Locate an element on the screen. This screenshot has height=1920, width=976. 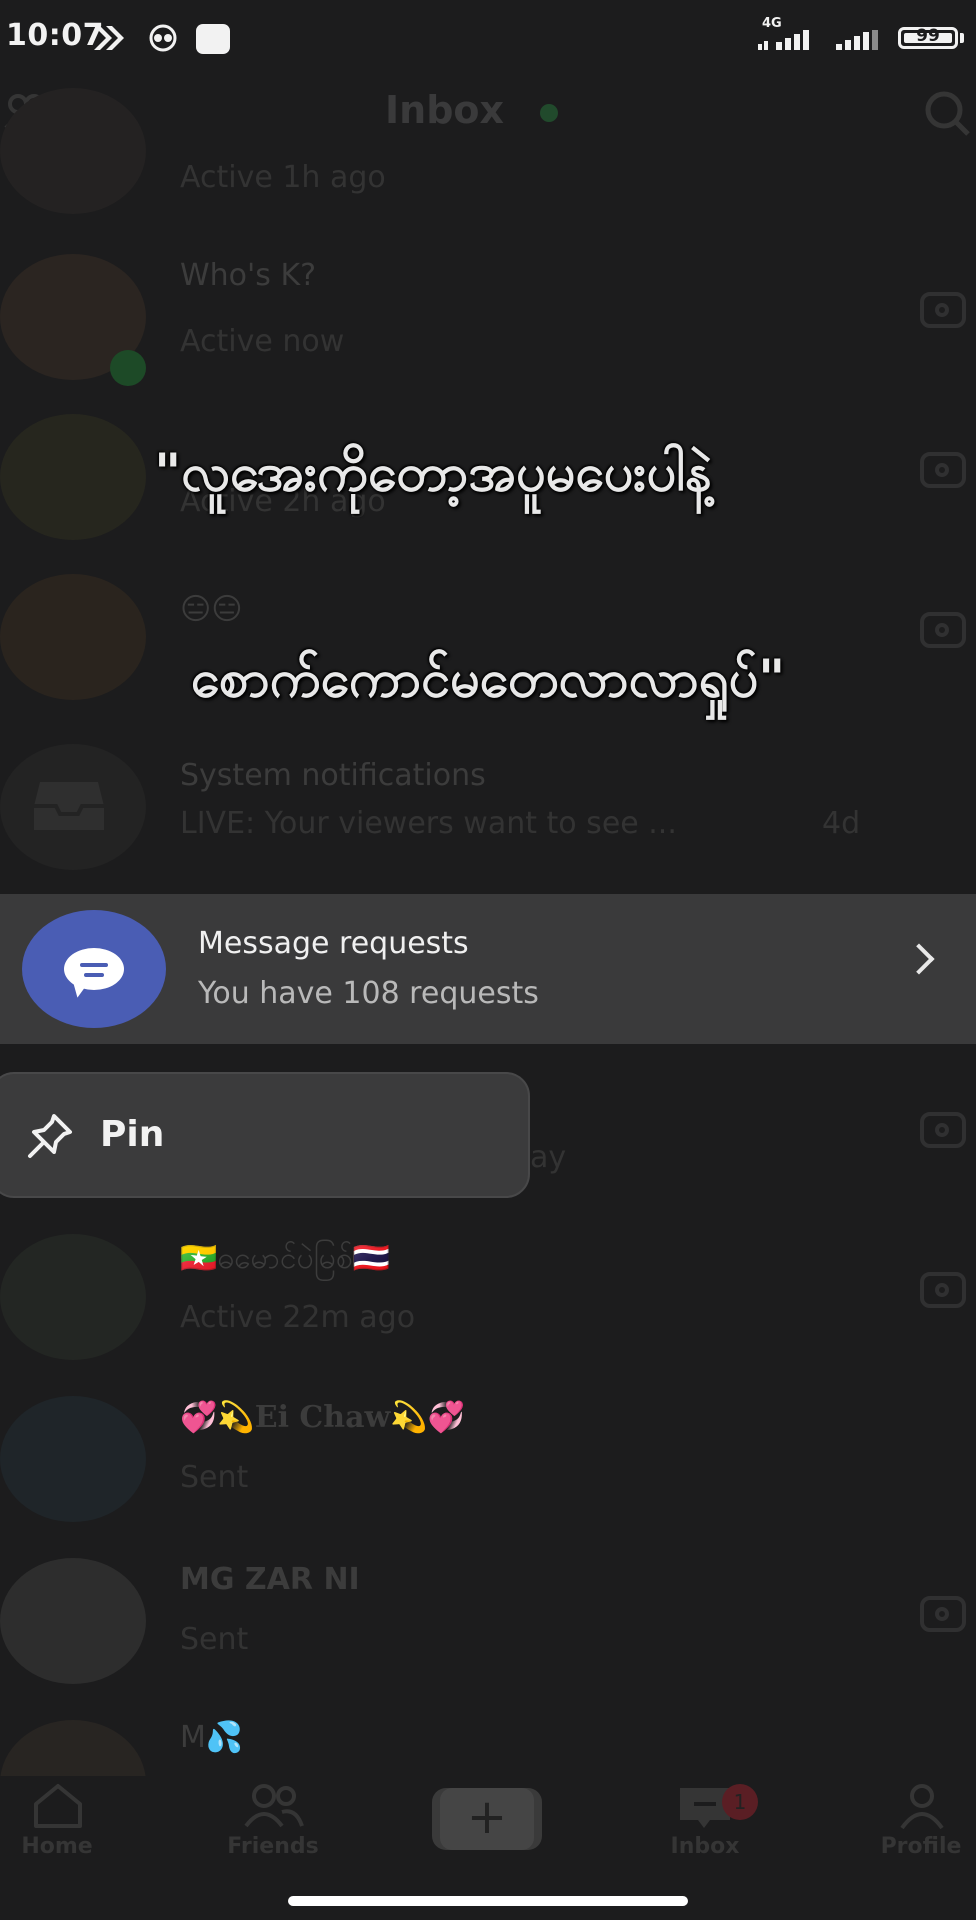
status-bar: 10:07 4G 99 is located at coordinates (488, 39).